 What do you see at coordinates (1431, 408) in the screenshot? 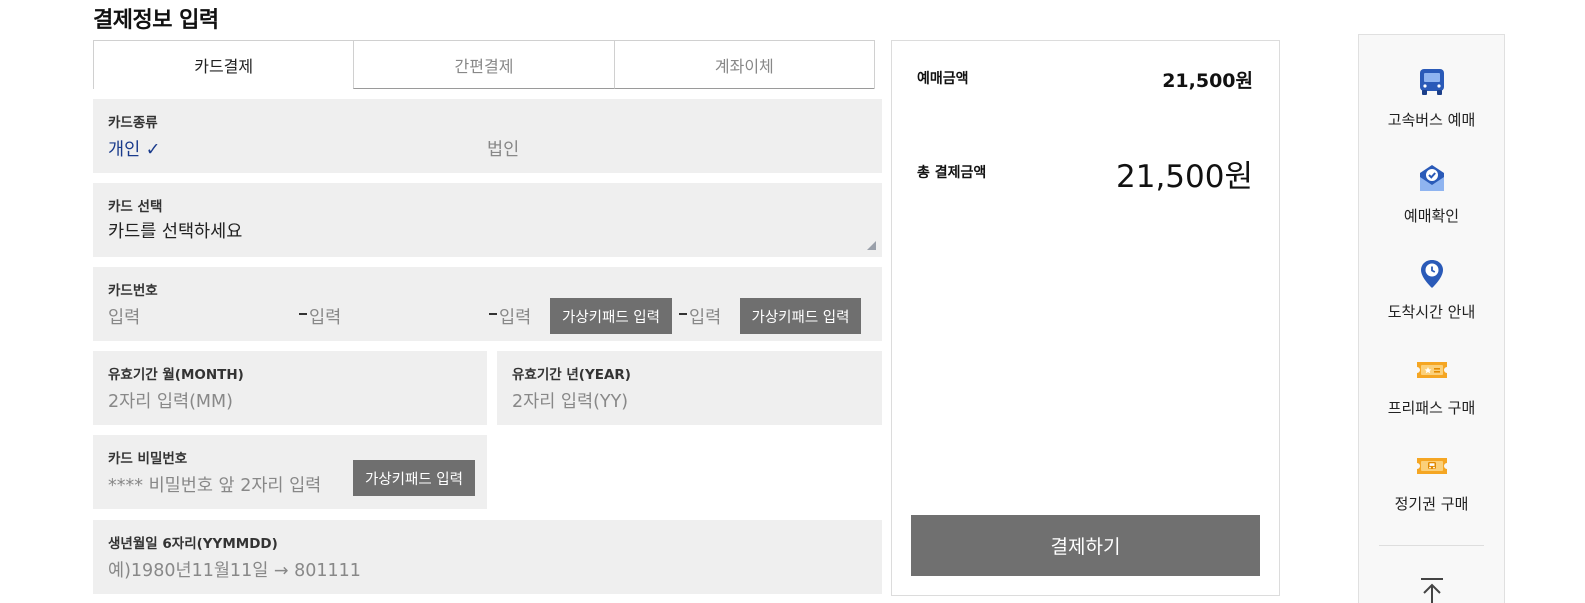
I see `quick-menu-freepass-label: 프리패스 구매` at bounding box center [1431, 408].